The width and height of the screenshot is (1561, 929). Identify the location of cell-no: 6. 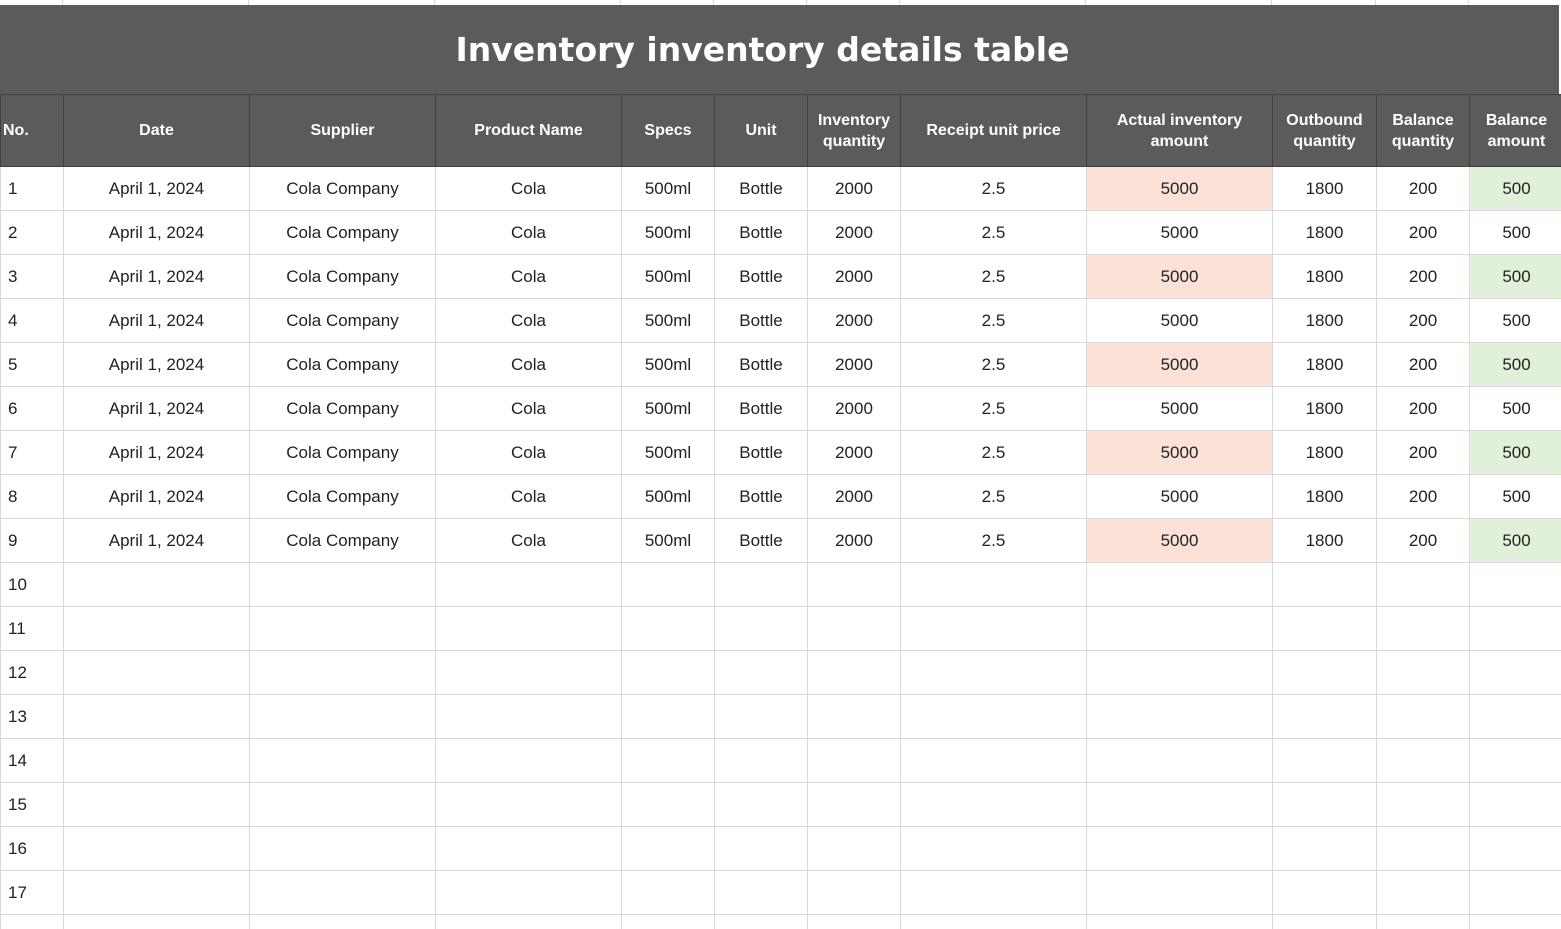
(32, 408).